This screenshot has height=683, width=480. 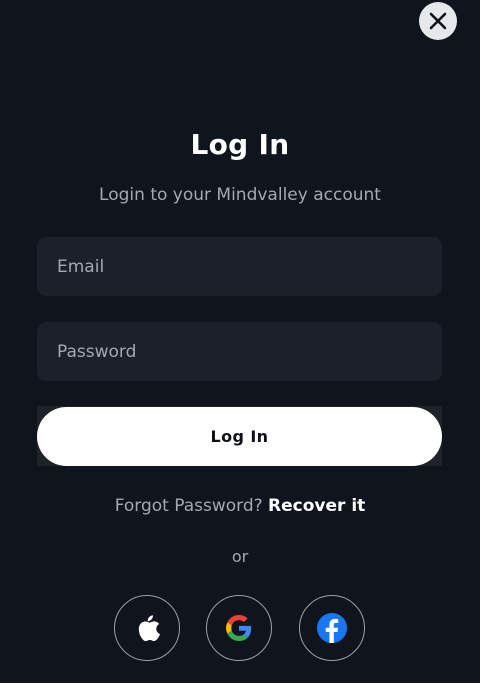 I want to click on forgot-password-prompt: Forgot Password?, so click(x=188, y=506).